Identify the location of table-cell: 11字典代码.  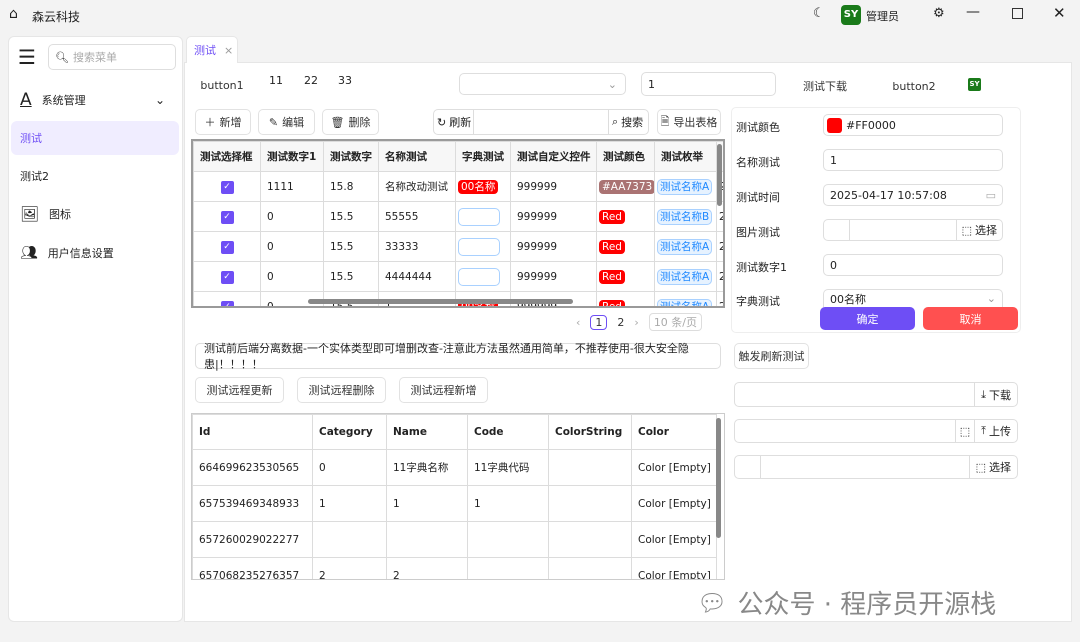
(508, 467).